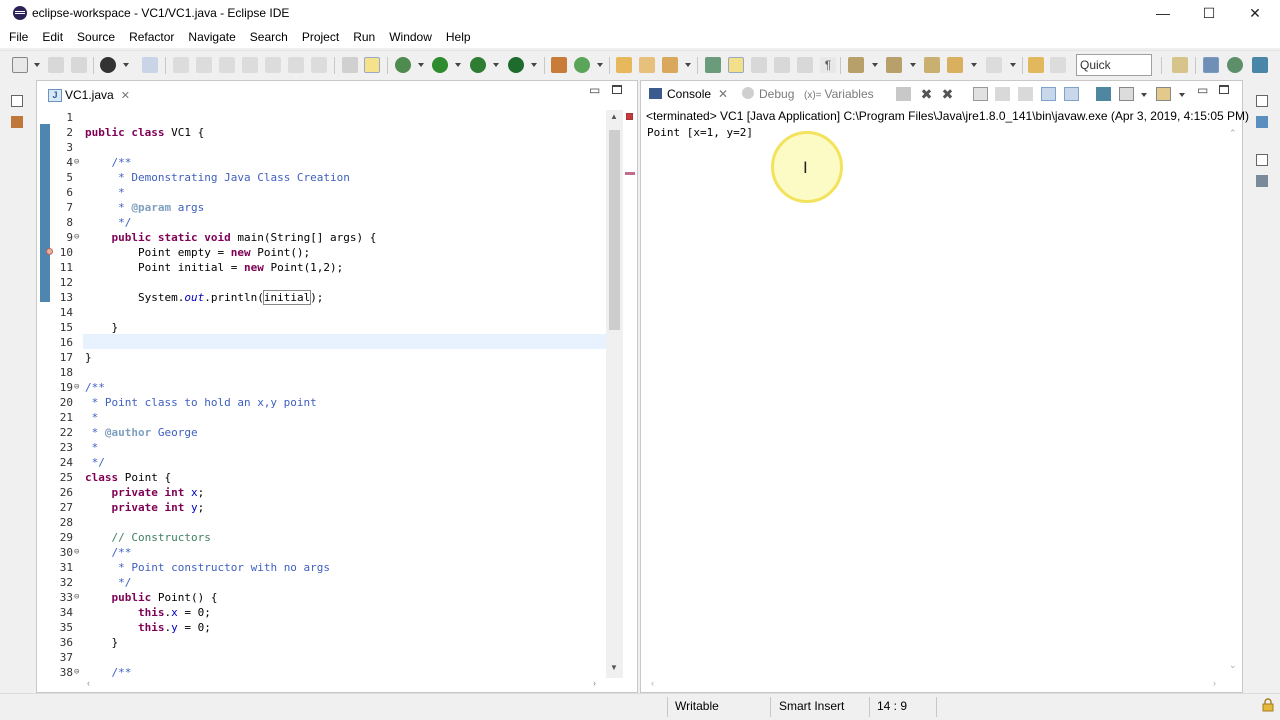  What do you see at coordinates (322, 582) in the screenshot?
I see `code-line: 32 */` at bounding box center [322, 582].